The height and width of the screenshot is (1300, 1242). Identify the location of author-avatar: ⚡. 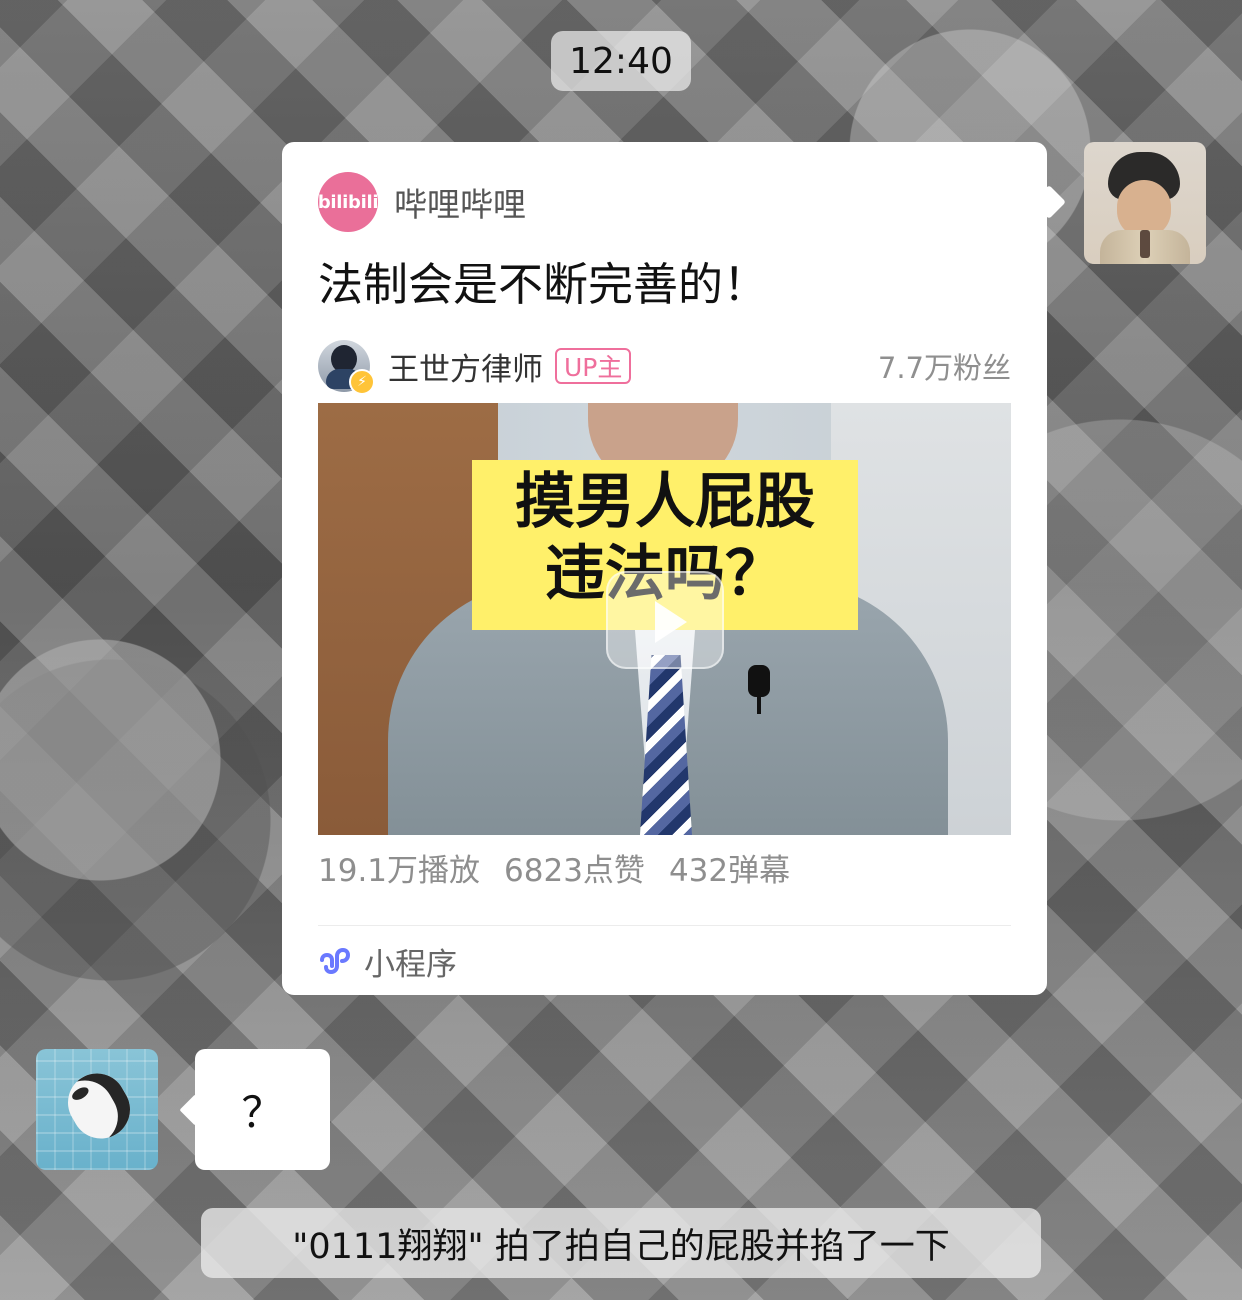
(346, 367).